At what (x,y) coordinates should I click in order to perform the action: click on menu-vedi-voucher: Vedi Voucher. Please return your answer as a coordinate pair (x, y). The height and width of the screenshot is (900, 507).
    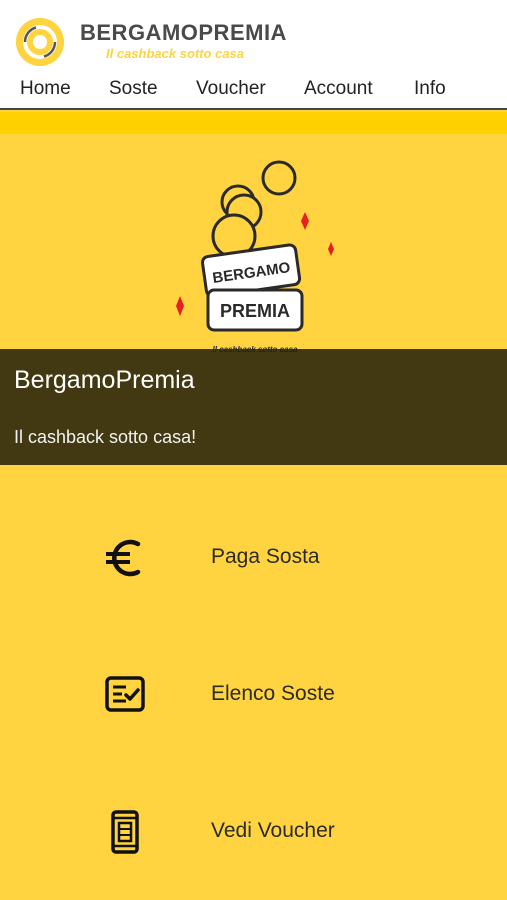
    Looking at the image, I should click on (253, 832).